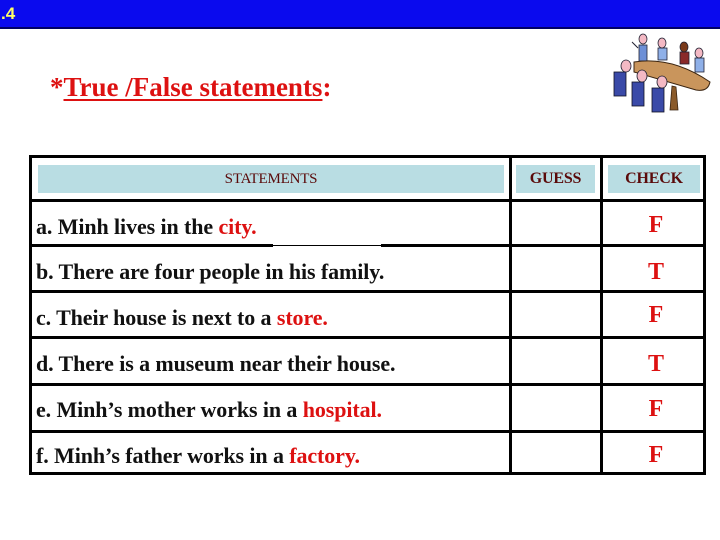 The width and height of the screenshot is (720, 540). Describe the element at coordinates (654, 179) in the screenshot. I see `header-check: CHECK` at that location.